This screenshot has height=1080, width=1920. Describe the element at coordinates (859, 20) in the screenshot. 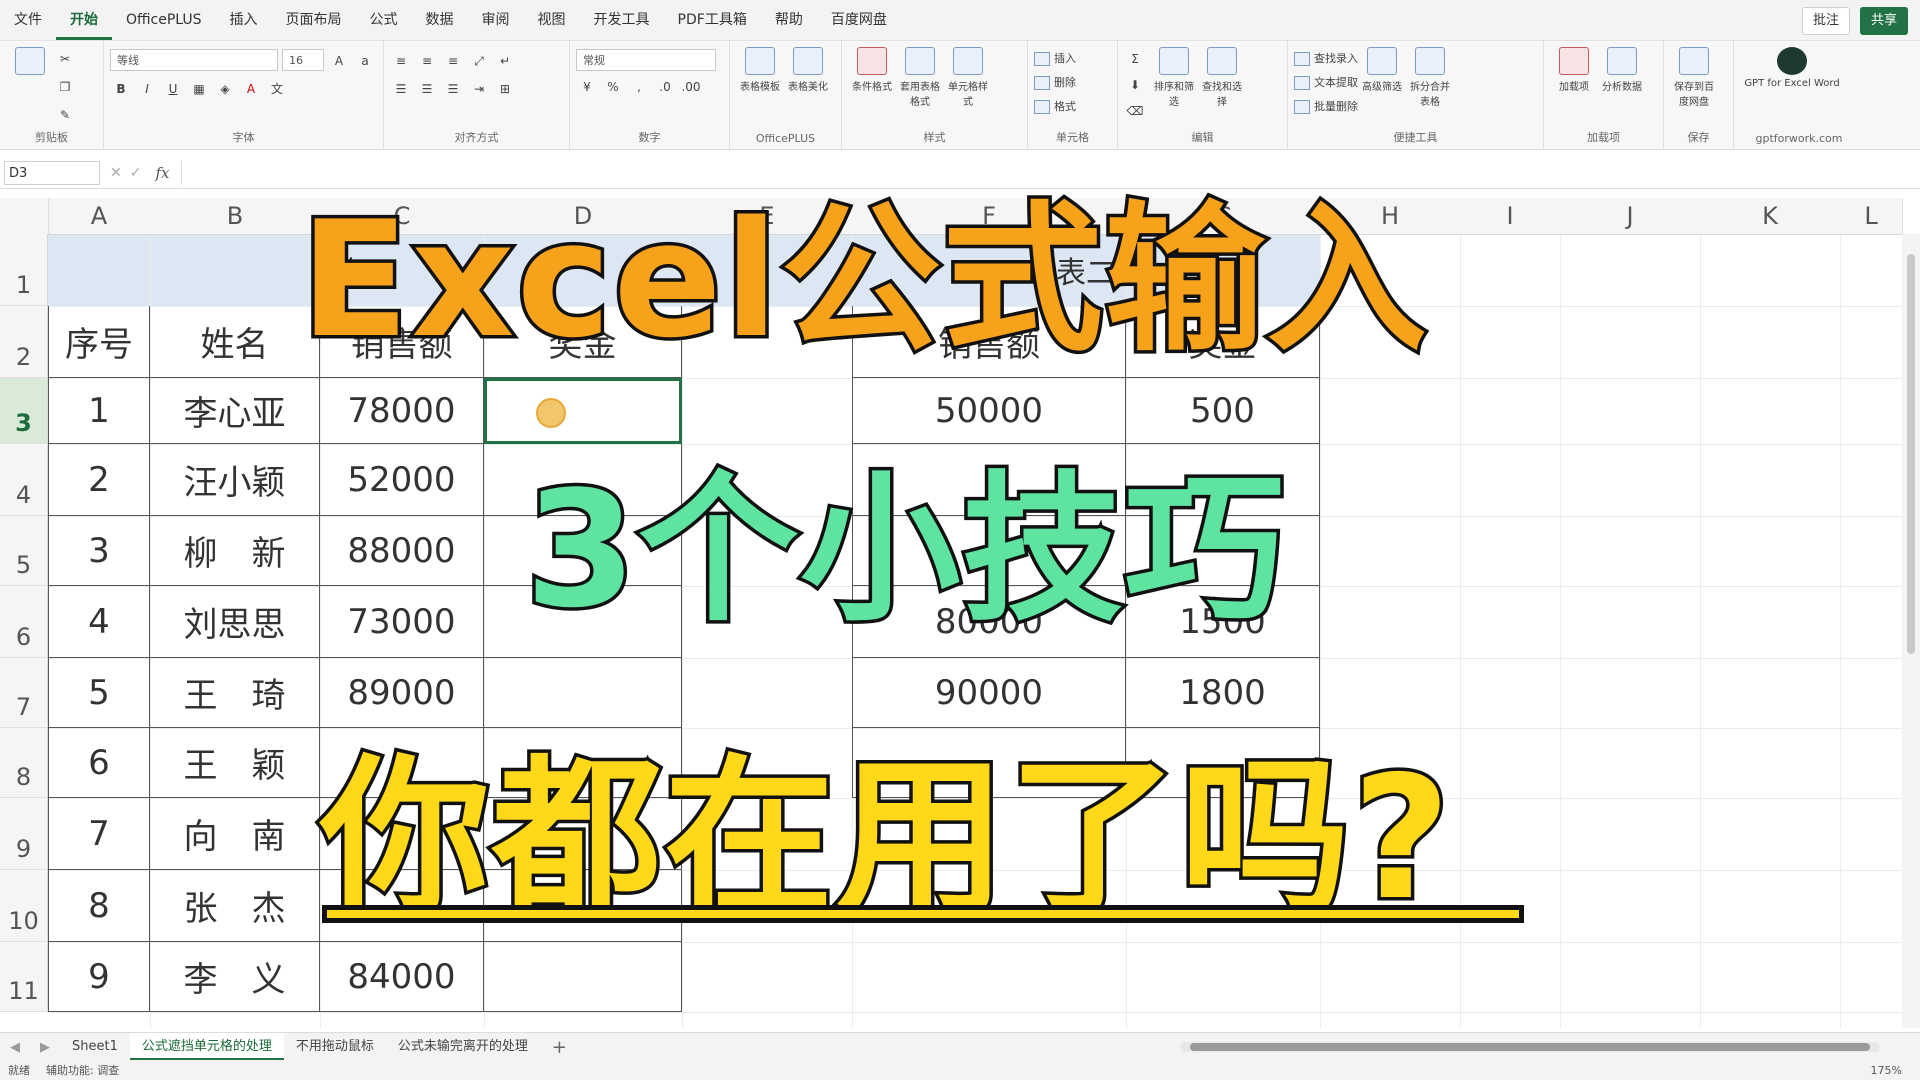

I see `menu-baidu-pan: 百度网盘` at that location.